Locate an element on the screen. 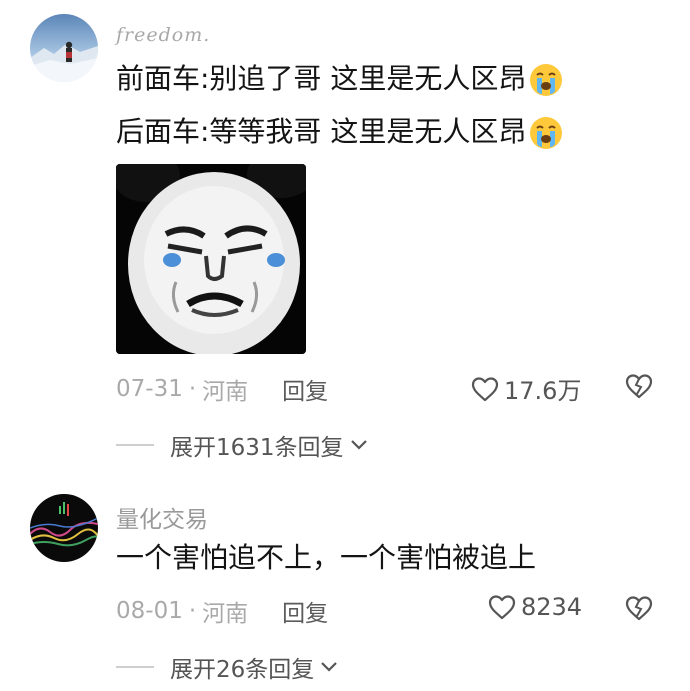 Image resolution: width=690 pixels, height=691 pixels. comment-meta: 07-31 · 河南 回复 is located at coordinates (222, 389).